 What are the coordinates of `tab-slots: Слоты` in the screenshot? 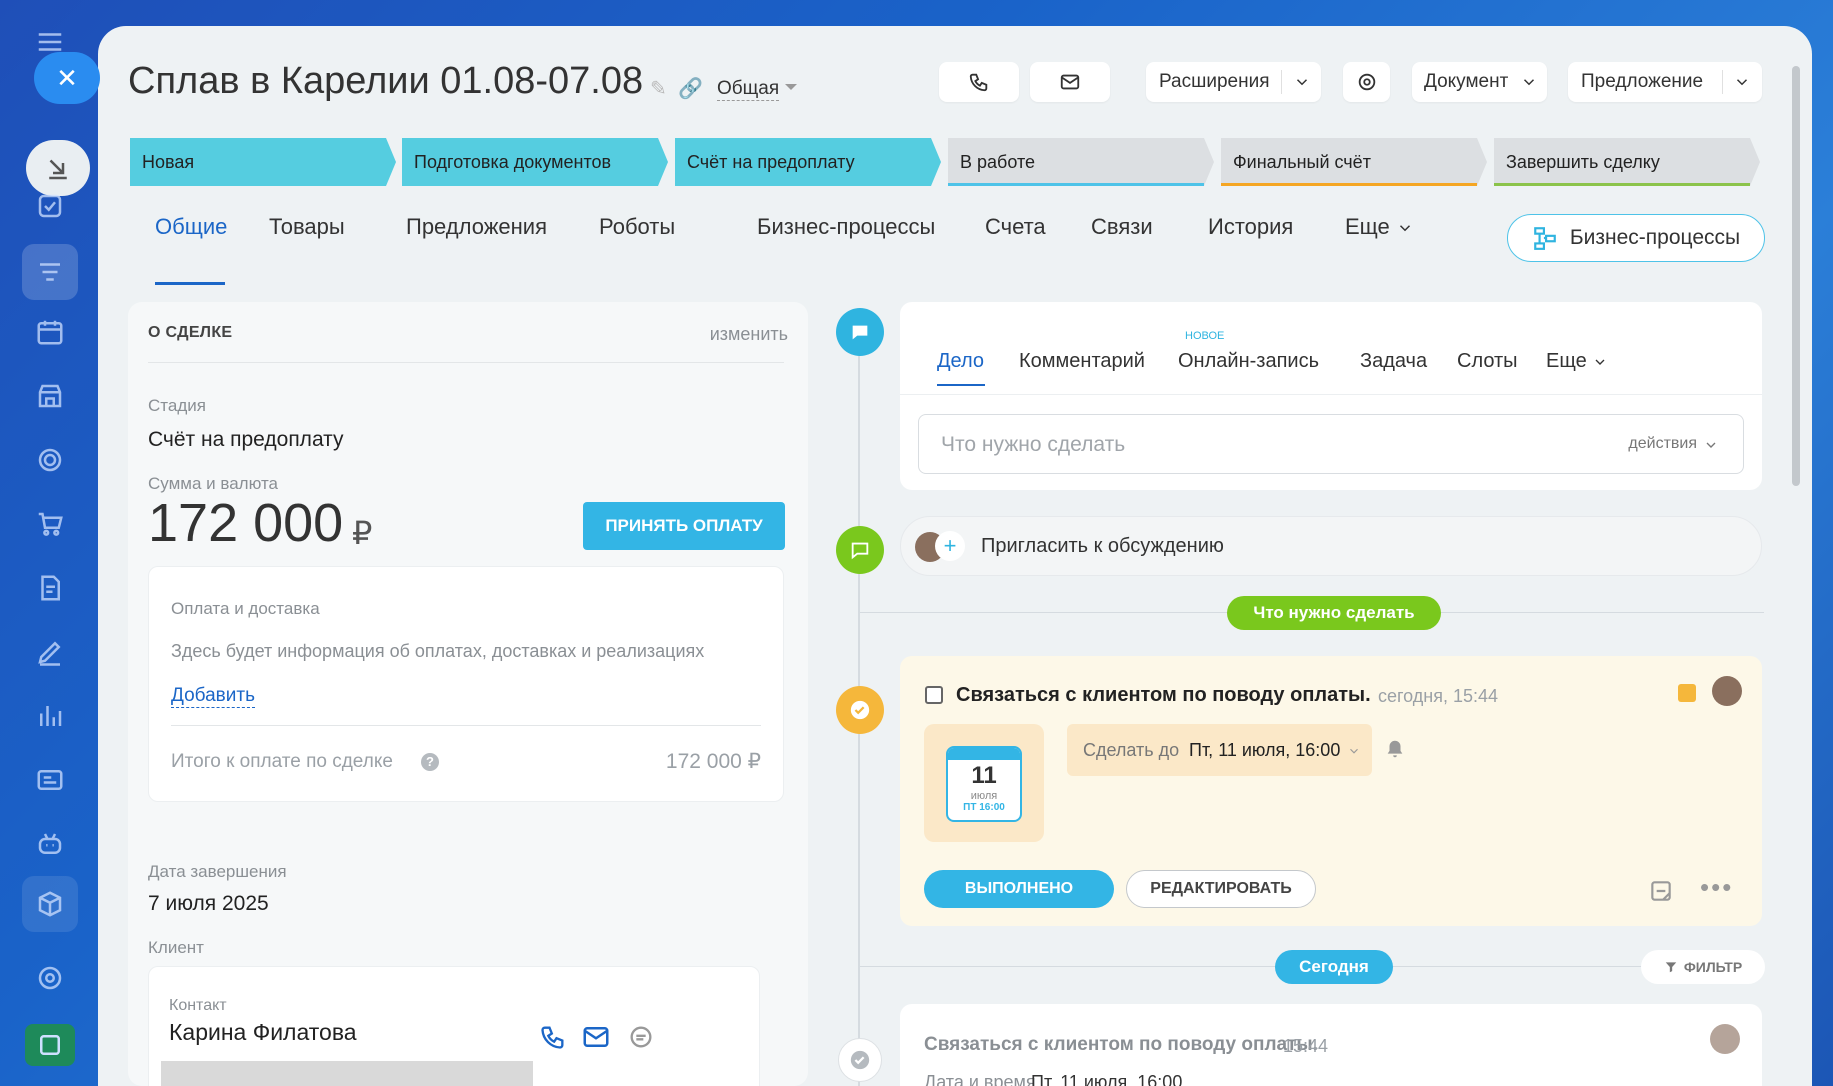 It's located at (1487, 361).